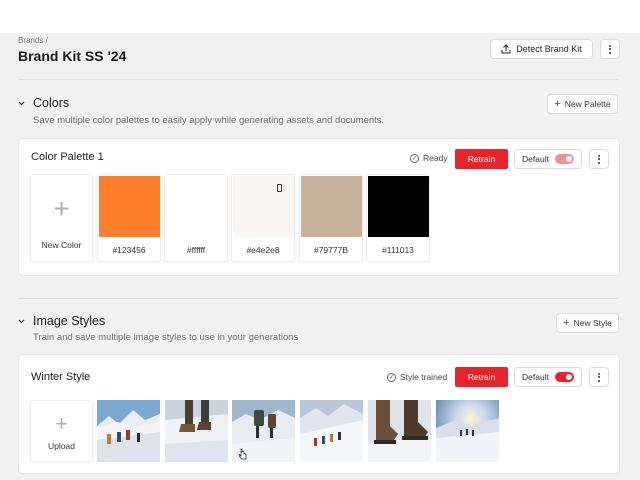  I want to click on style-more-button, so click(599, 377).